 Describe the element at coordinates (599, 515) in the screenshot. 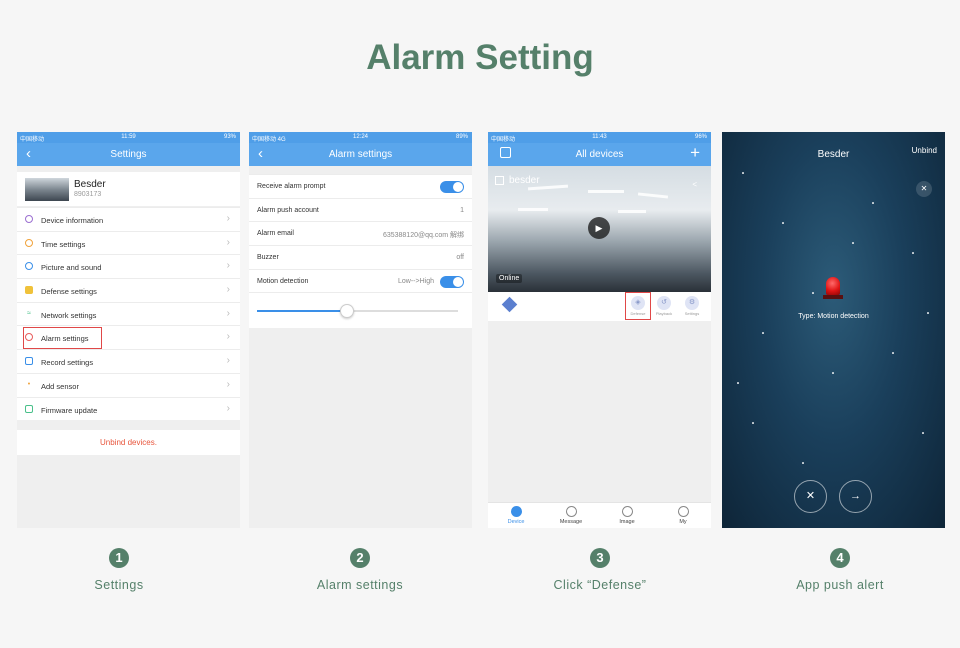

I see `tab-bar: Device Message Image My` at that location.